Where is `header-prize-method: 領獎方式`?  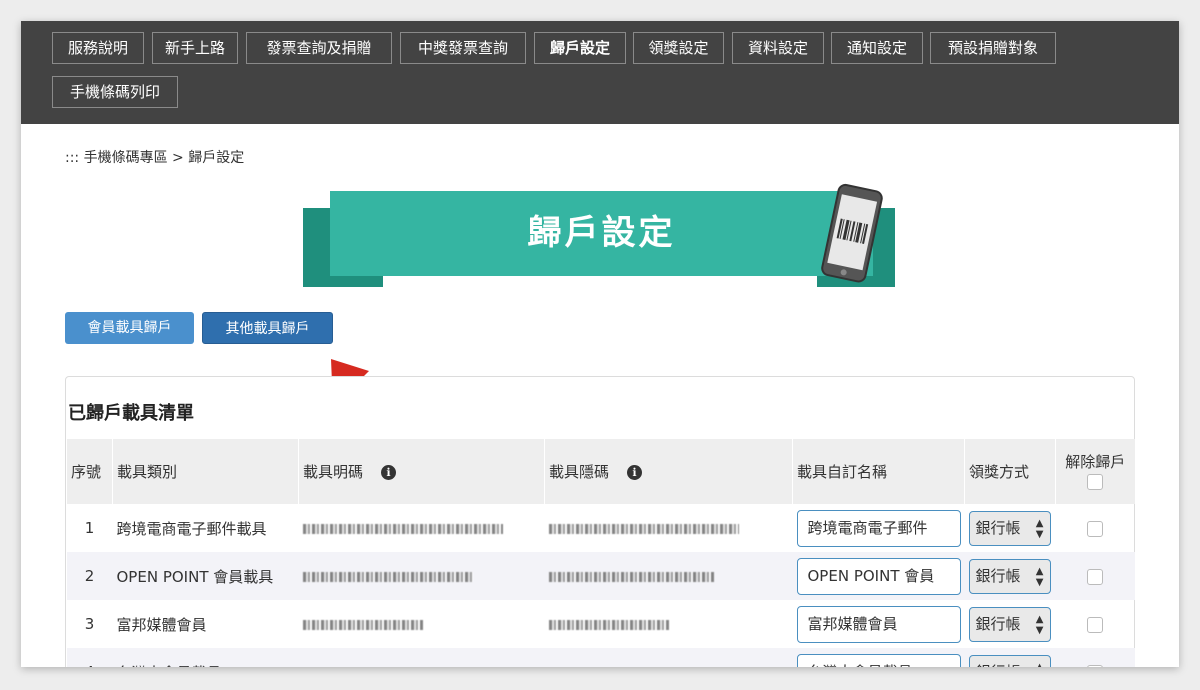 header-prize-method: 領獎方式 is located at coordinates (1010, 471).